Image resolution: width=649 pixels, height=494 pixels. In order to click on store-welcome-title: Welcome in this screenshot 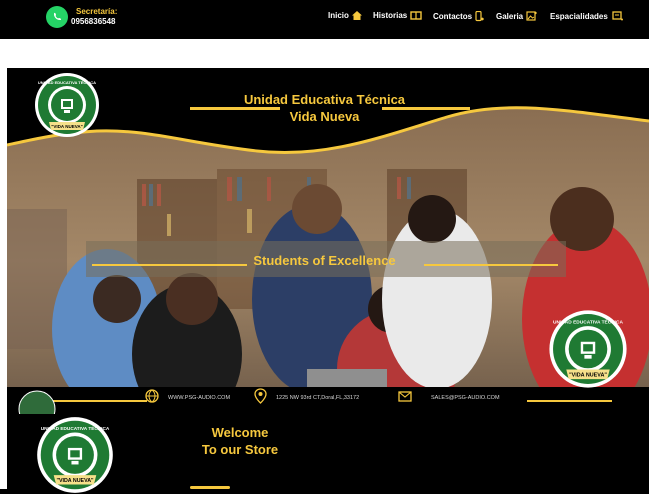, I will do `click(240, 432)`.